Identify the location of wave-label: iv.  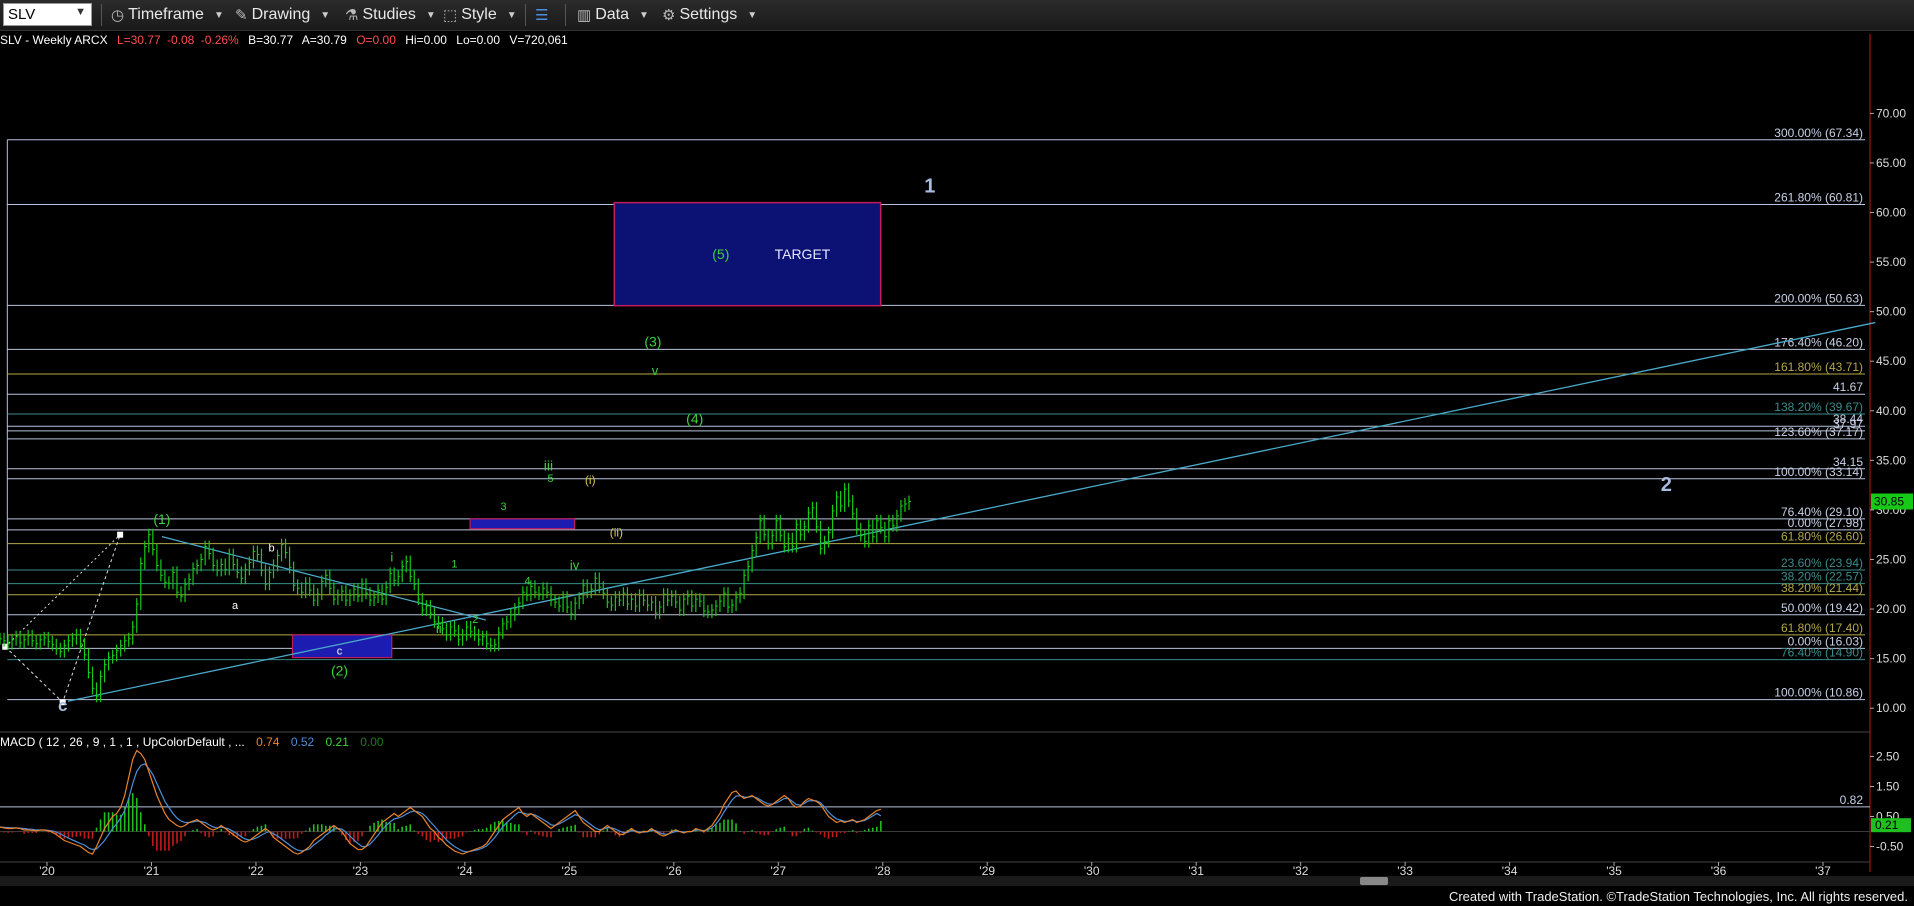
(575, 564).